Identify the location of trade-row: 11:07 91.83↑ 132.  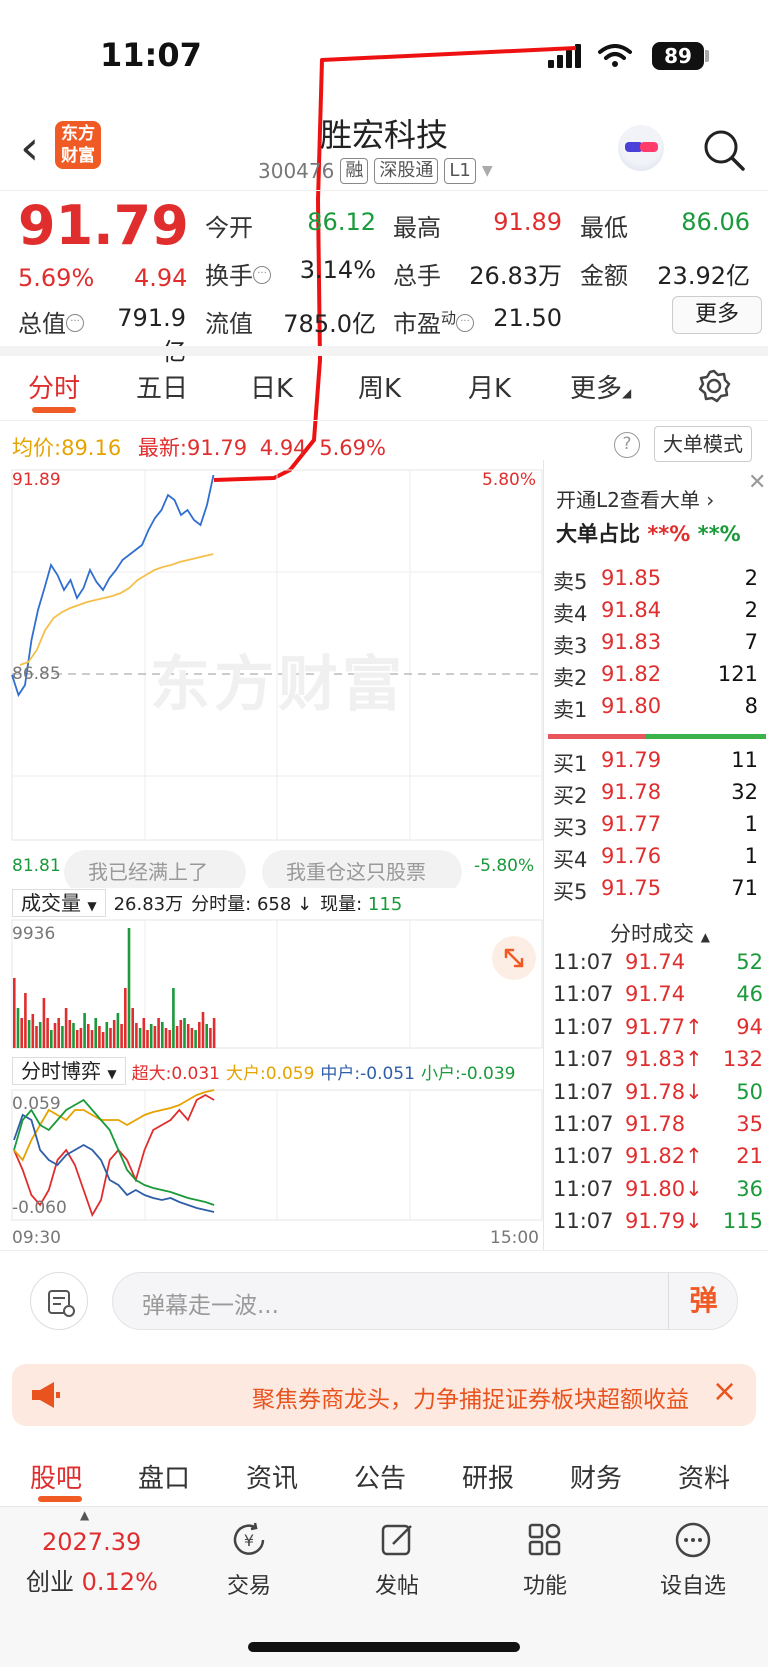
(658, 1059).